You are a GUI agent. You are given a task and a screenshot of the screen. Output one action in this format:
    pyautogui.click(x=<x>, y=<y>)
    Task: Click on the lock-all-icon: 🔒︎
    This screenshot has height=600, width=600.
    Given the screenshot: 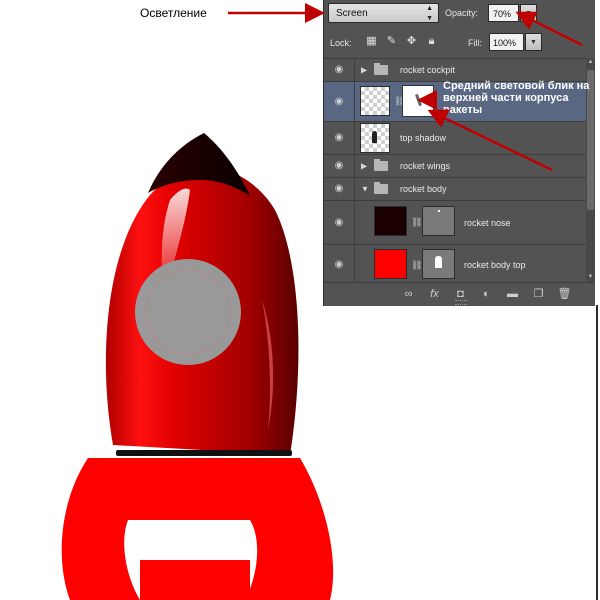 What is the action you would take?
    pyautogui.click(x=431, y=41)
    